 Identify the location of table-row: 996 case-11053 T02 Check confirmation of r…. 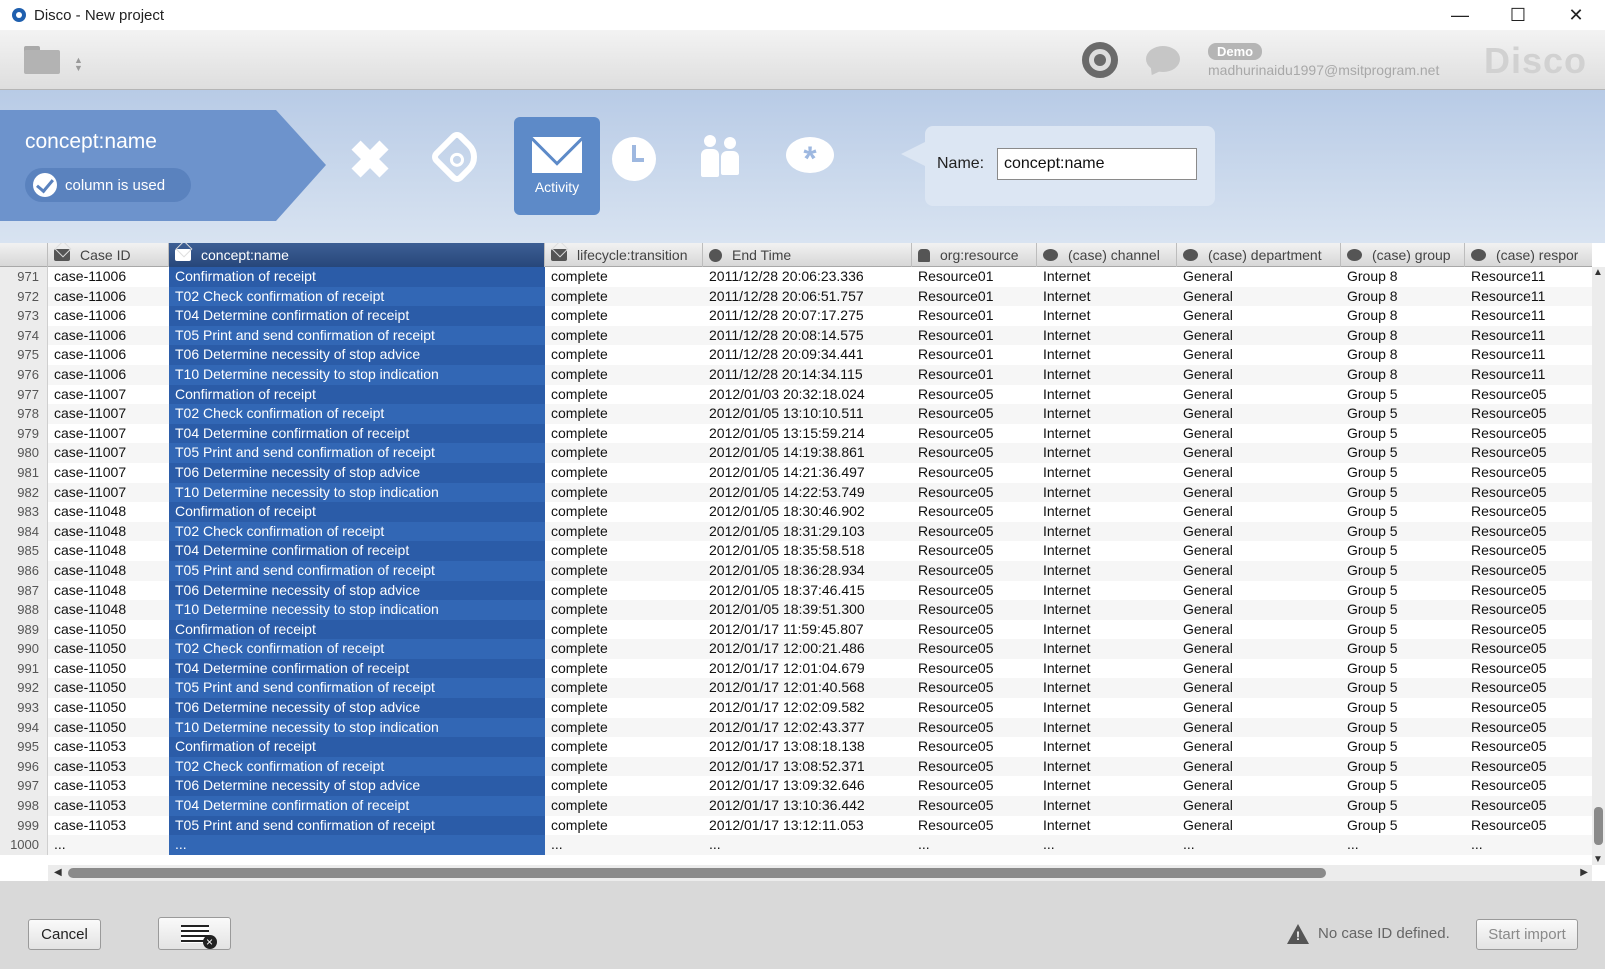
(796, 766).